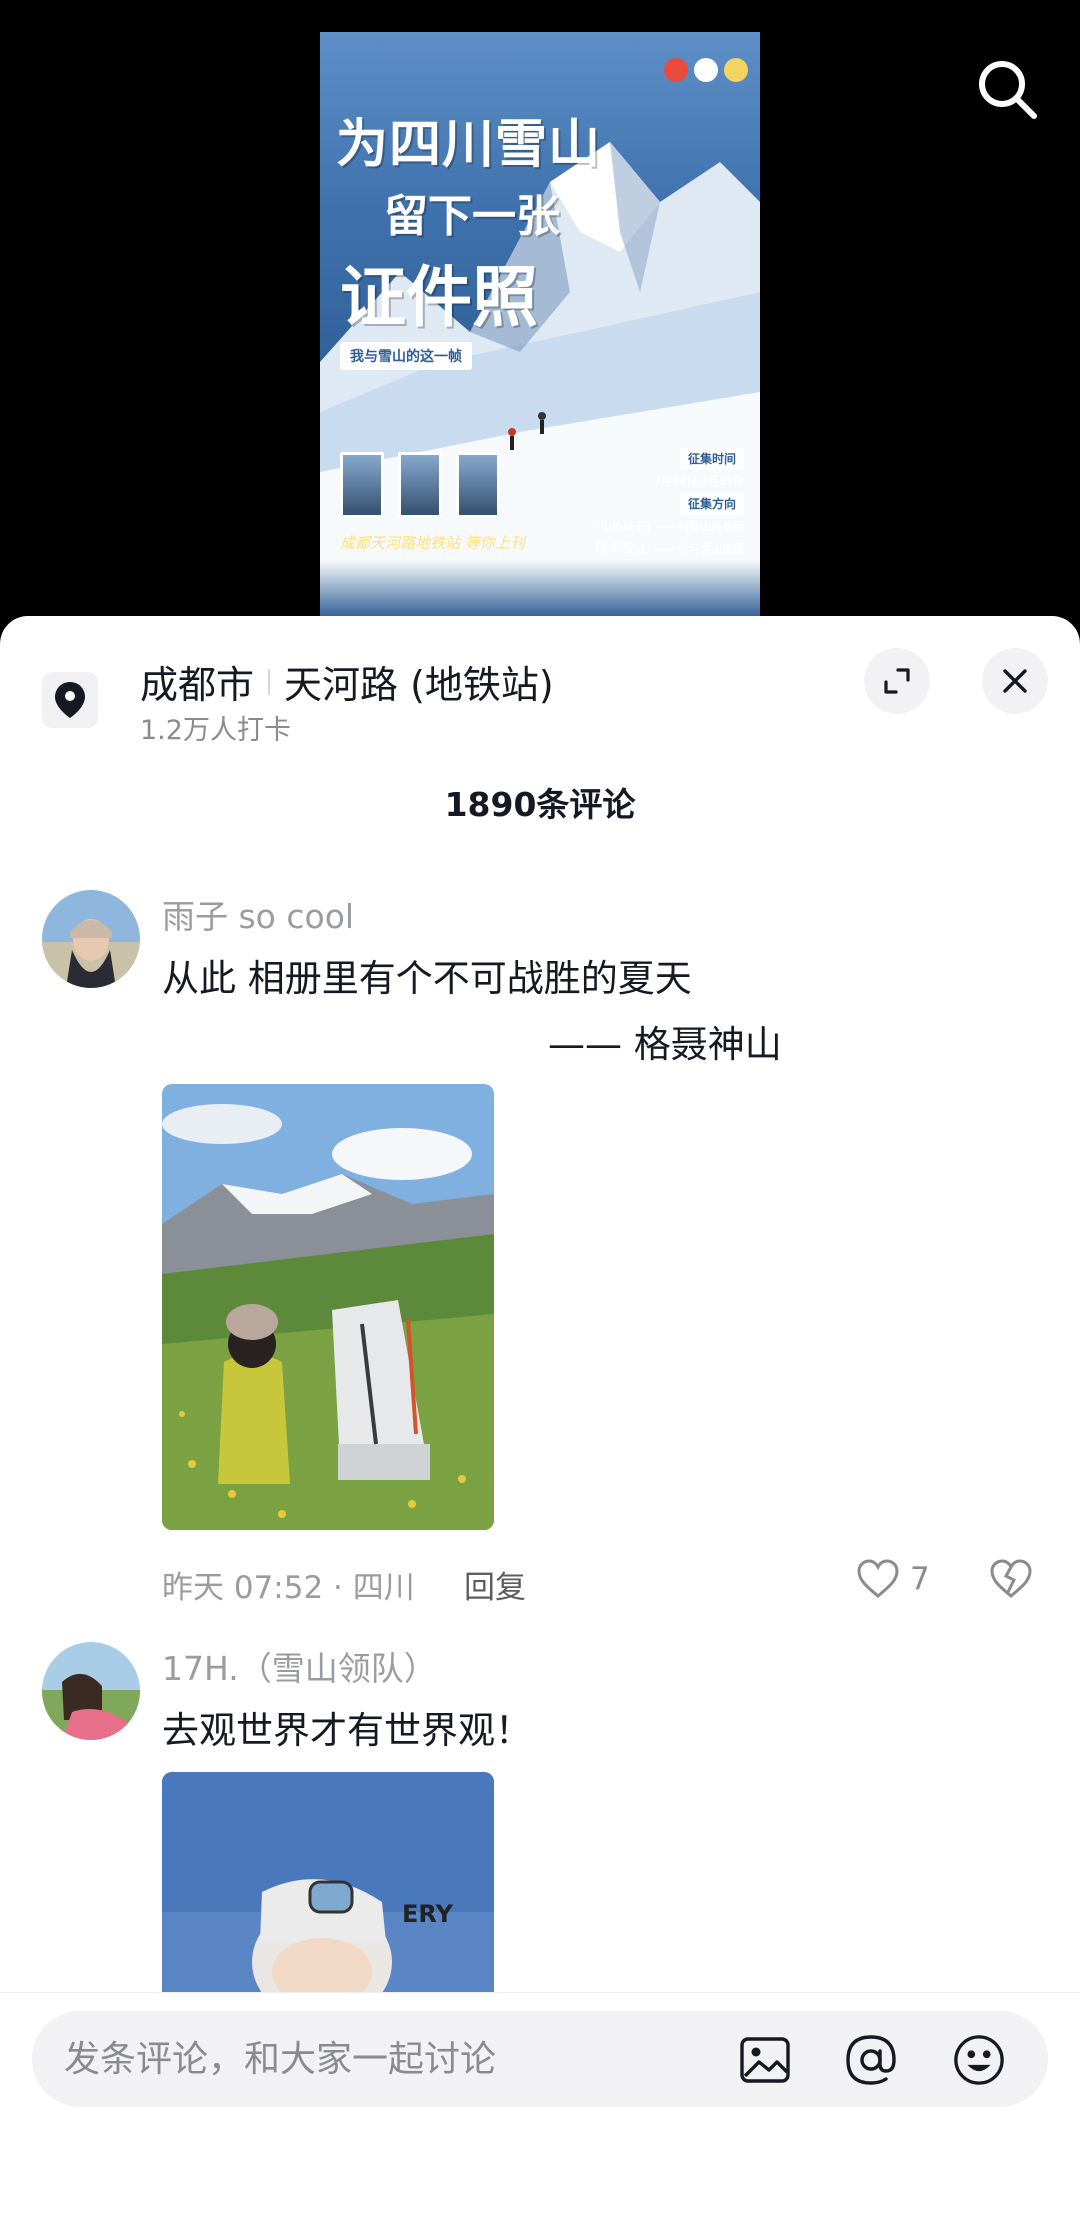  What do you see at coordinates (299, 1666) in the screenshot?
I see `comment-username: 17H.（雪山领队）` at bounding box center [299, 1666].